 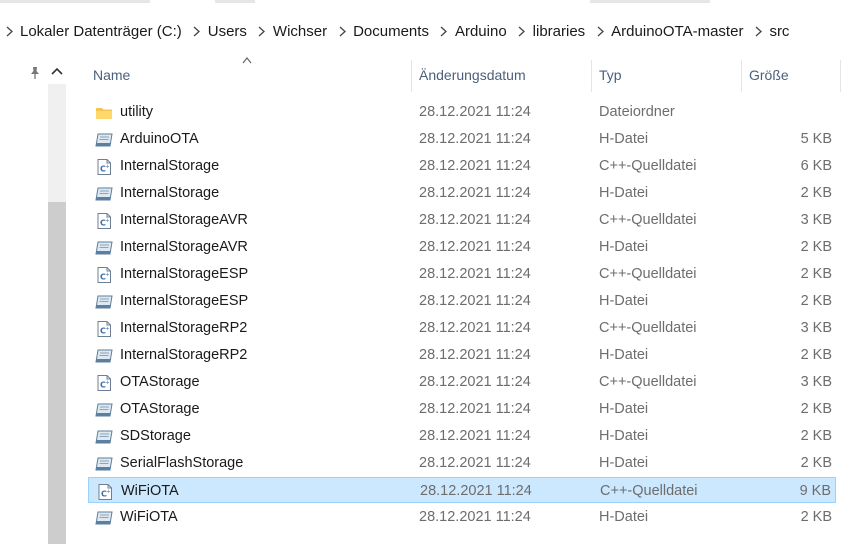 I want to click on file-size: 6 KB, so click(x=816, y=166).